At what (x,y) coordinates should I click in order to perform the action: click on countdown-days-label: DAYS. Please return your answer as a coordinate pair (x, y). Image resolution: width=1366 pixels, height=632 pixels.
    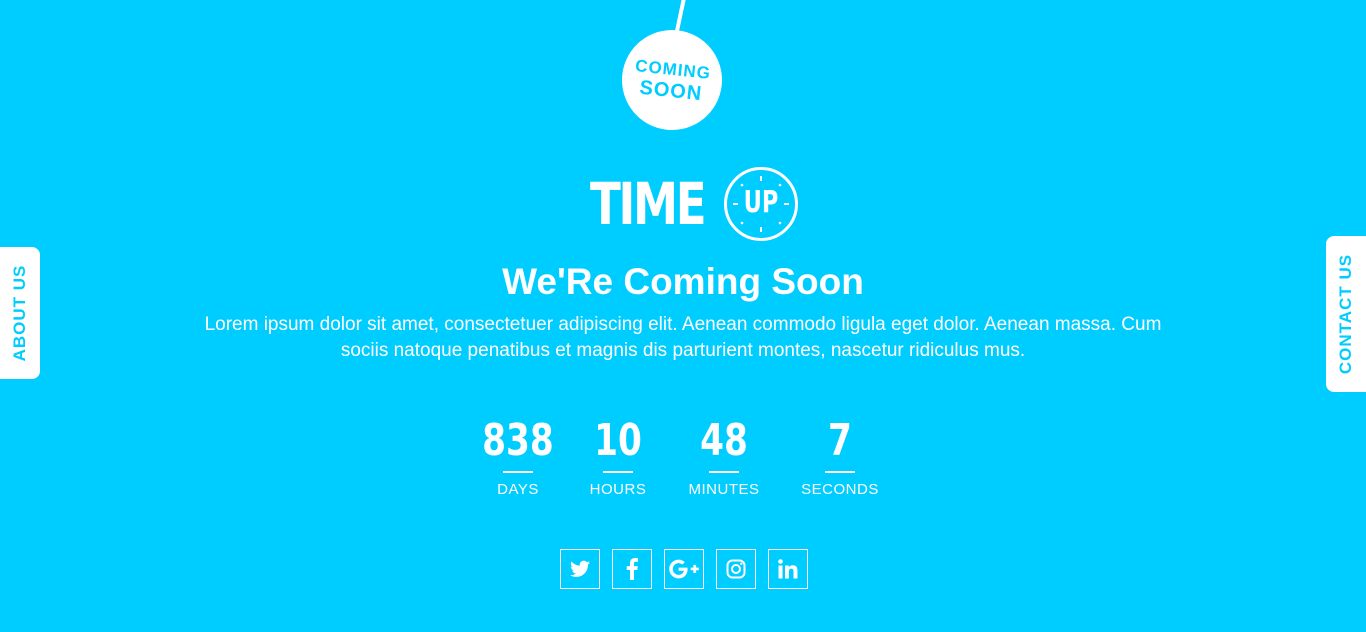
    Looking at the image, I should click on (518, 489).